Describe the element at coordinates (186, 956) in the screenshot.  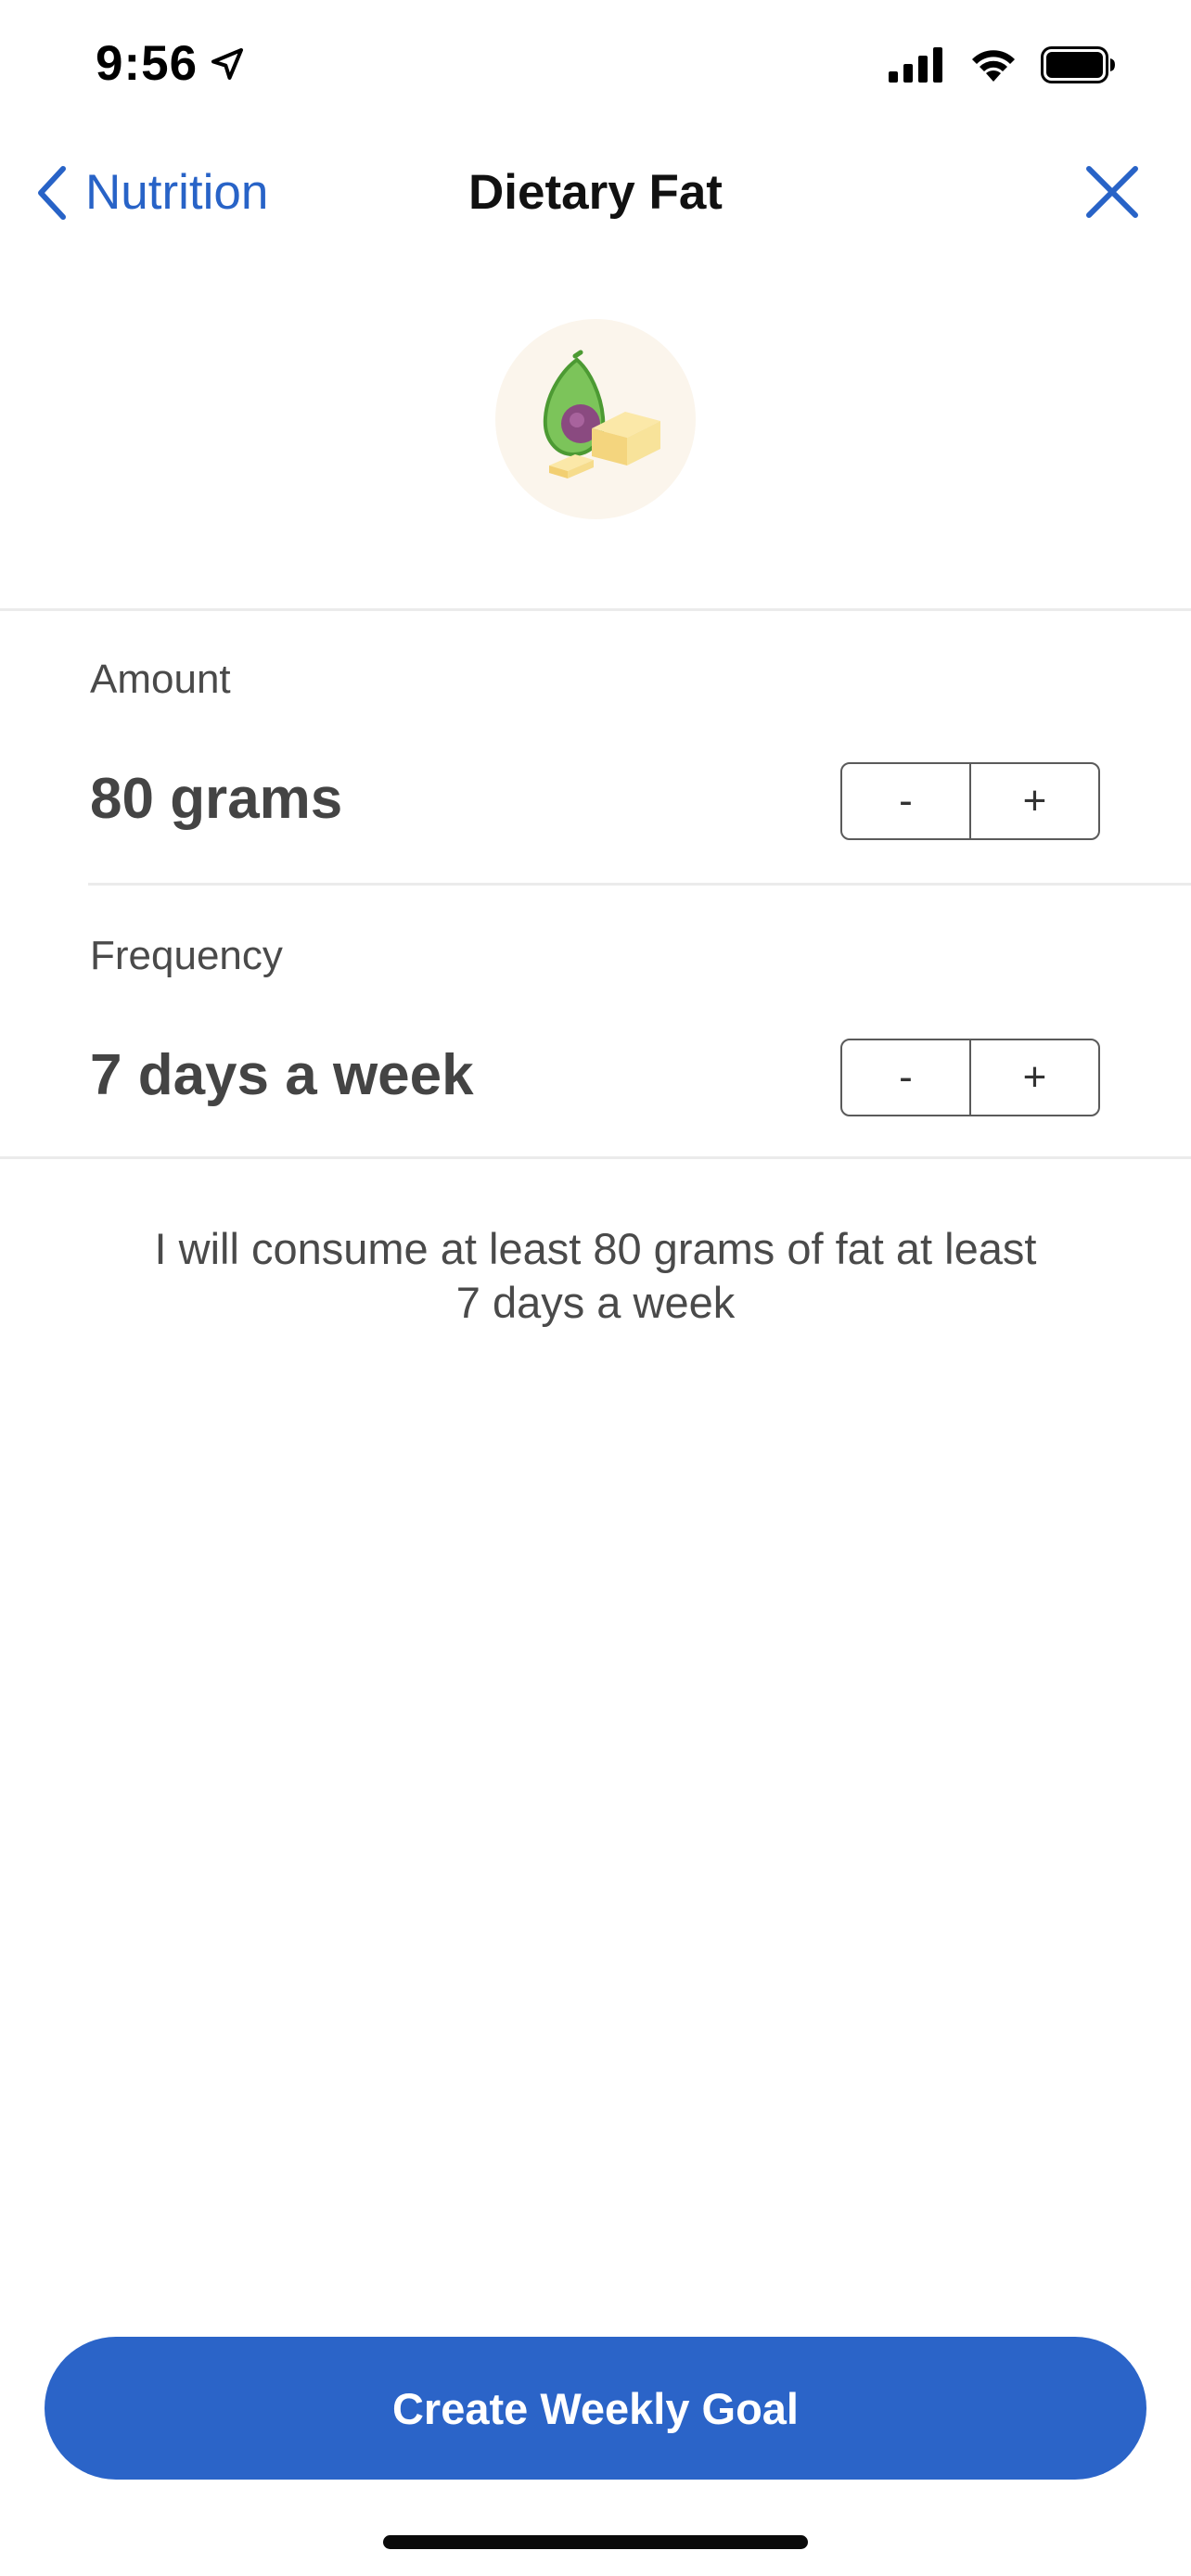
I see `frequency-label: Frequency` at that location.